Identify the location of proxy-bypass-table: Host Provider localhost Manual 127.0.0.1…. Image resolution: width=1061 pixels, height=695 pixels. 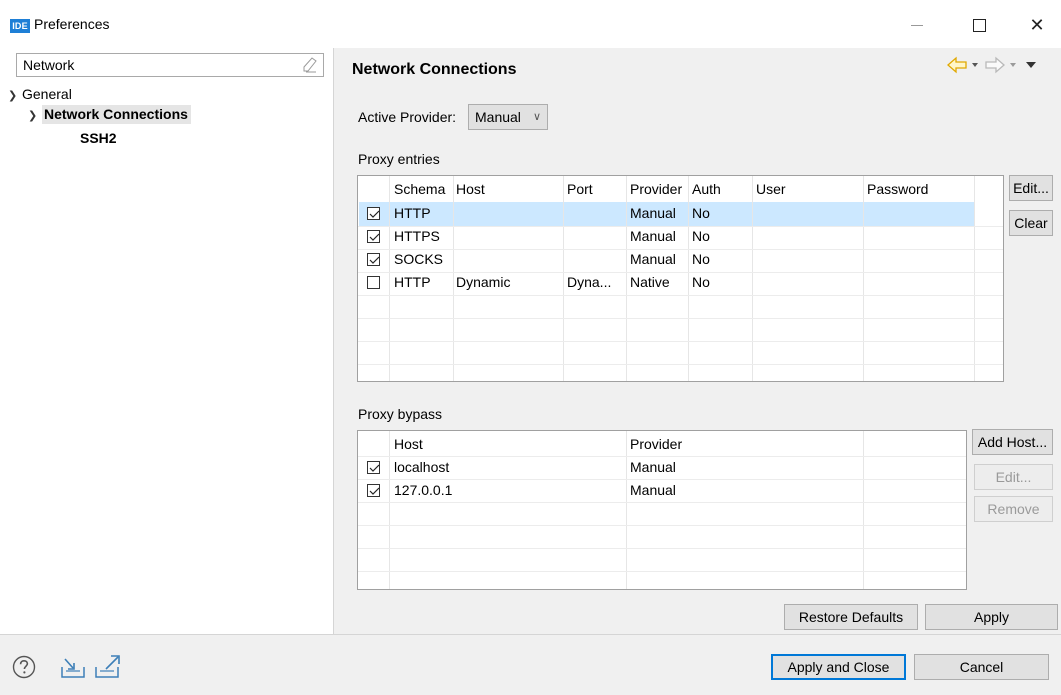
(662, 510).